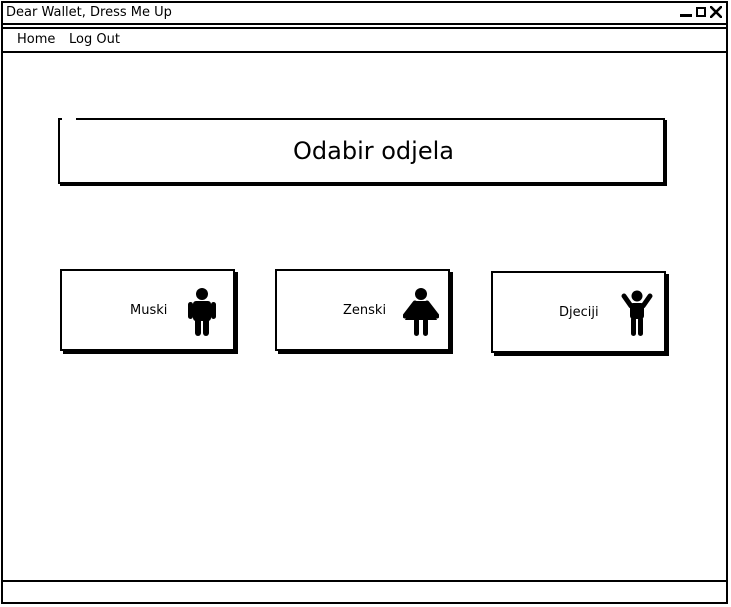 The height and width of the screenshot is (607, 731). I want to click on heading-box-notch, so click(69, 119).